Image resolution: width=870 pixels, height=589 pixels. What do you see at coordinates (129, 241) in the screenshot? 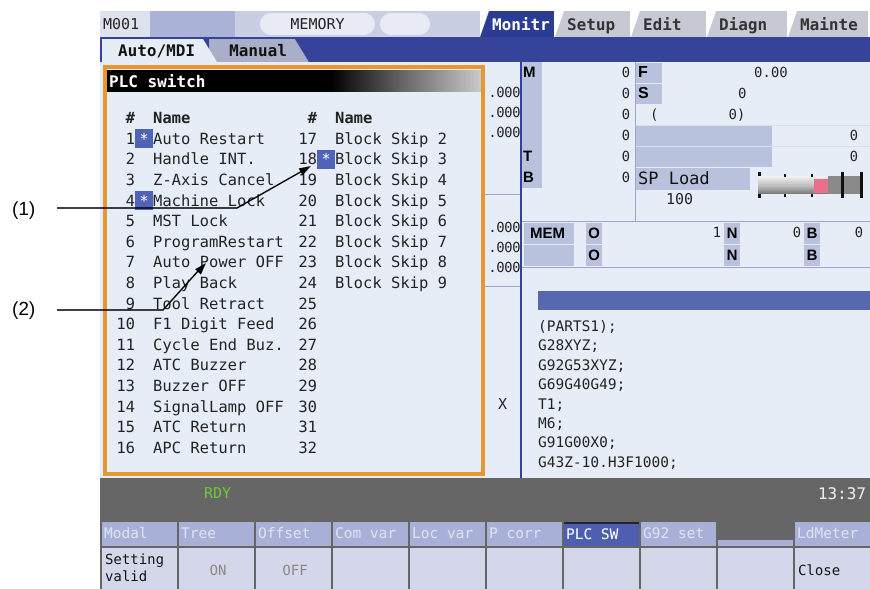
I see `switch-number: 6` at bounding box center [129, 241].